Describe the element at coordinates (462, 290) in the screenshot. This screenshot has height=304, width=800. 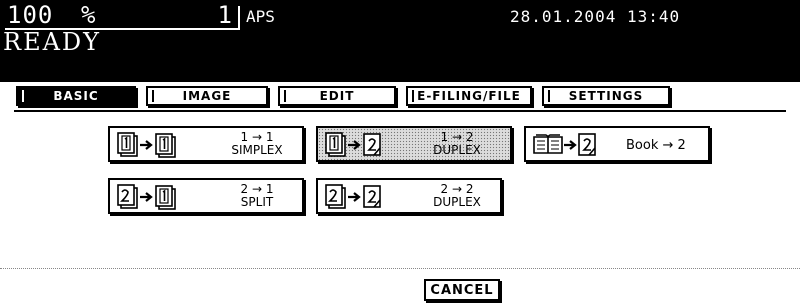
I see `cancel-button: CANCEL` at that location.